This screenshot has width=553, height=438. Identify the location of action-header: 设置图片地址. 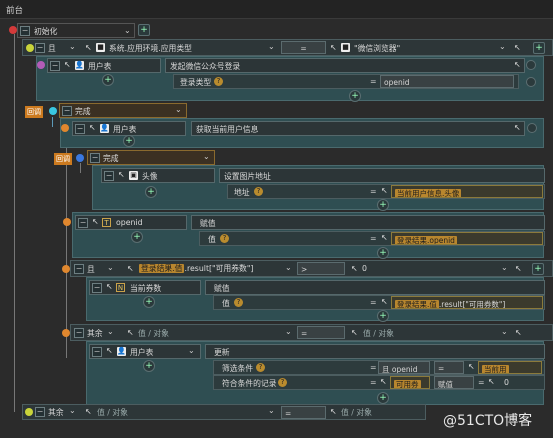
(382, 175).